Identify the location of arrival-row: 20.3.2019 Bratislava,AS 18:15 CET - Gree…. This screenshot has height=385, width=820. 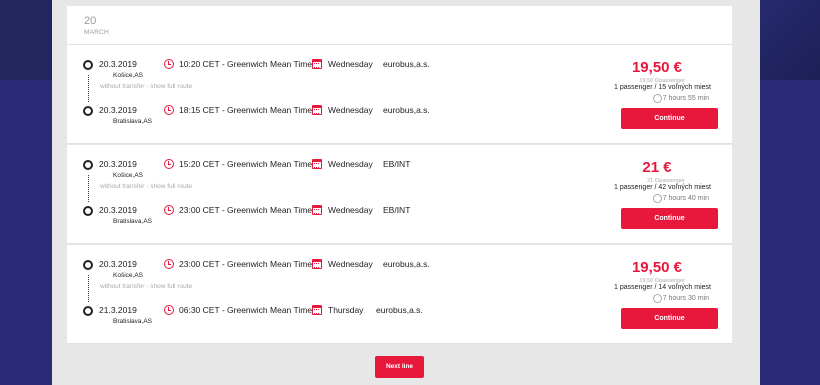
(283, 115).